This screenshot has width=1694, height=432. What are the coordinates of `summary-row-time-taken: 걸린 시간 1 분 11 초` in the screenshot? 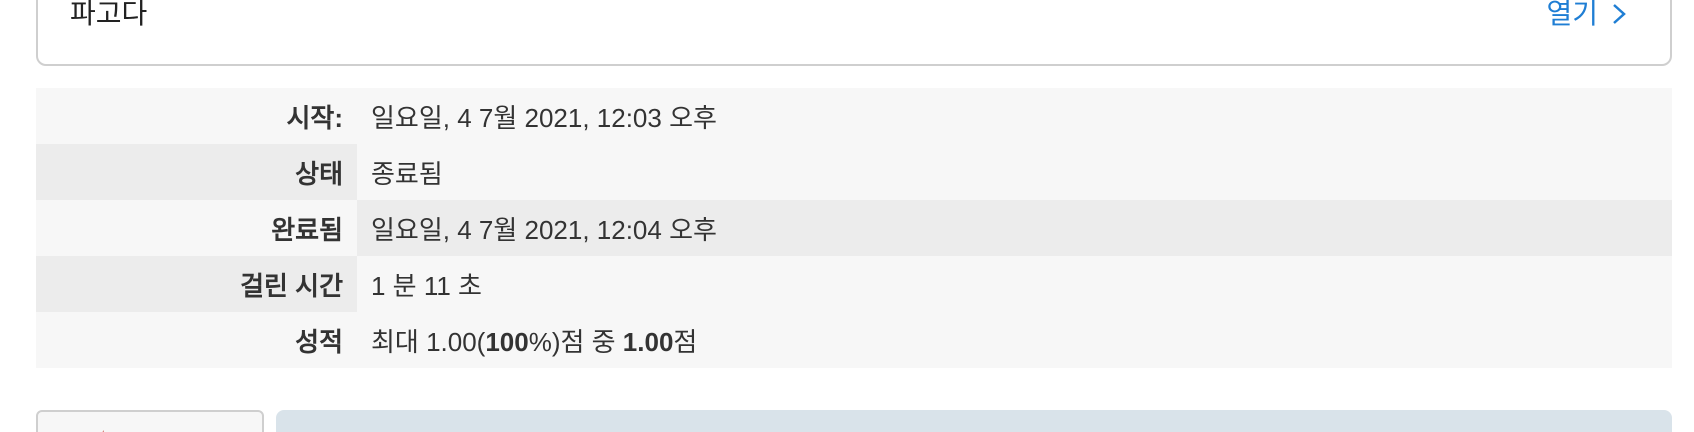 It's located at (854, 284).